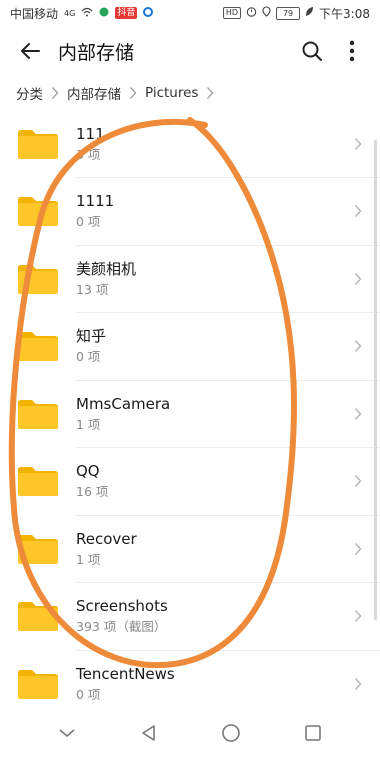 The image size is (380, 760). I want to click on top-app-bar: 内部存储, so click(190, 51).